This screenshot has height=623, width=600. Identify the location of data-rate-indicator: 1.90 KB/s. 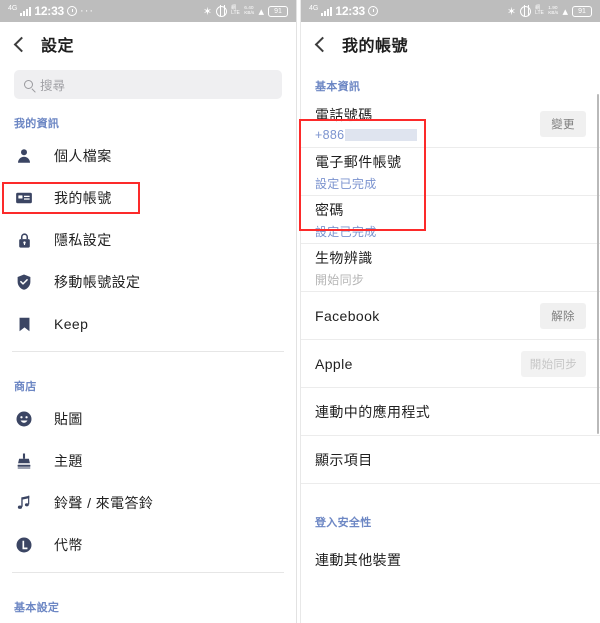
(553, 11).